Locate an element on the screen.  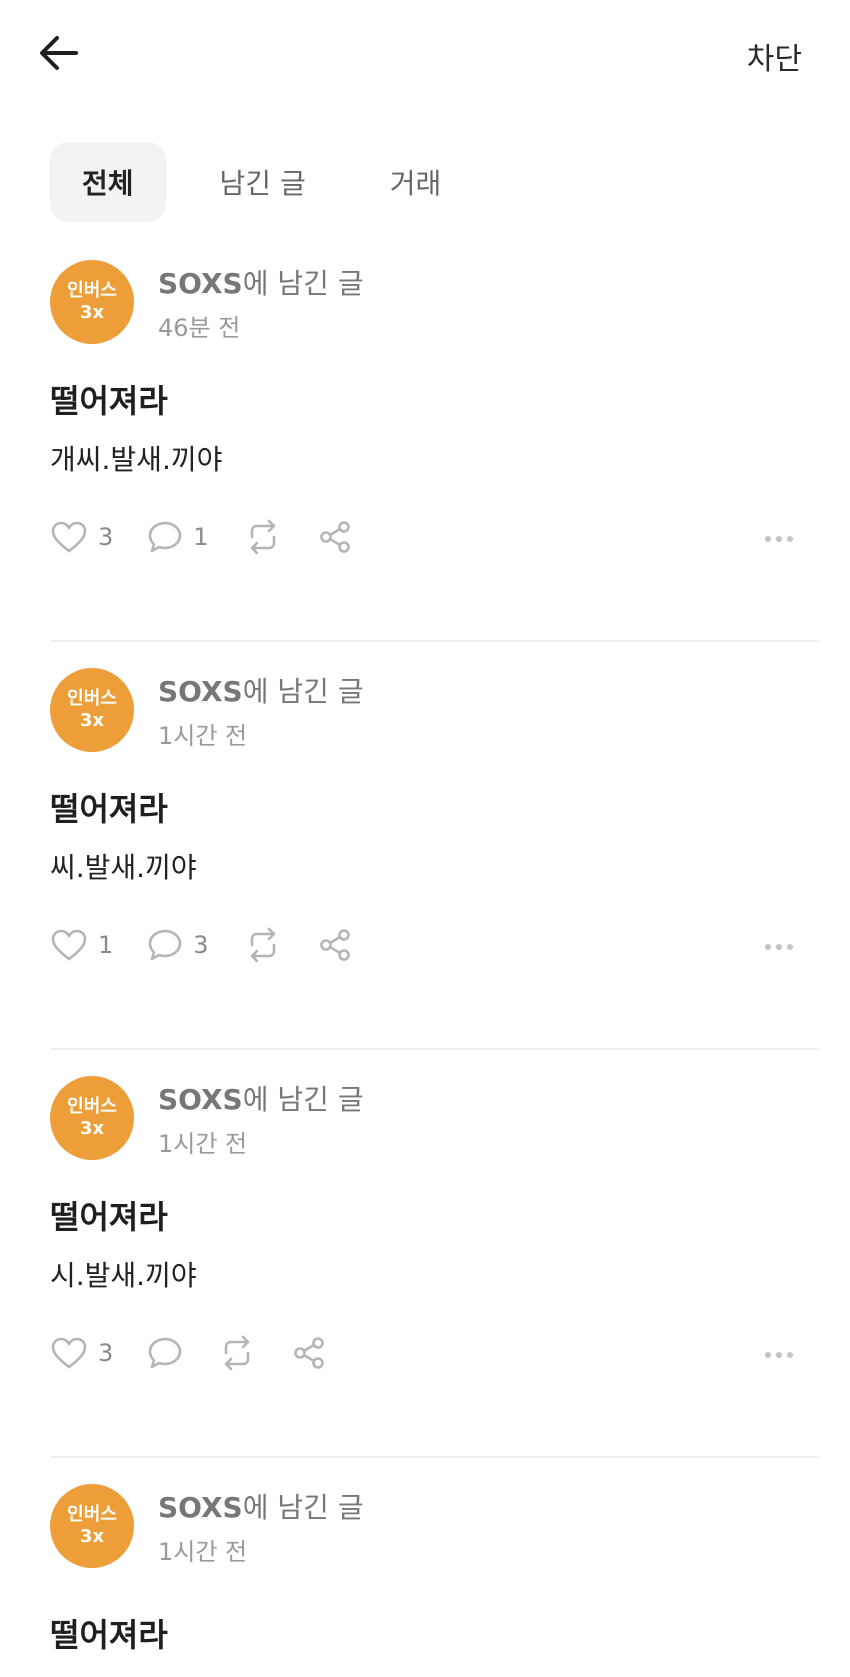
comment-button: 1 is located at coordinates (178, 537).